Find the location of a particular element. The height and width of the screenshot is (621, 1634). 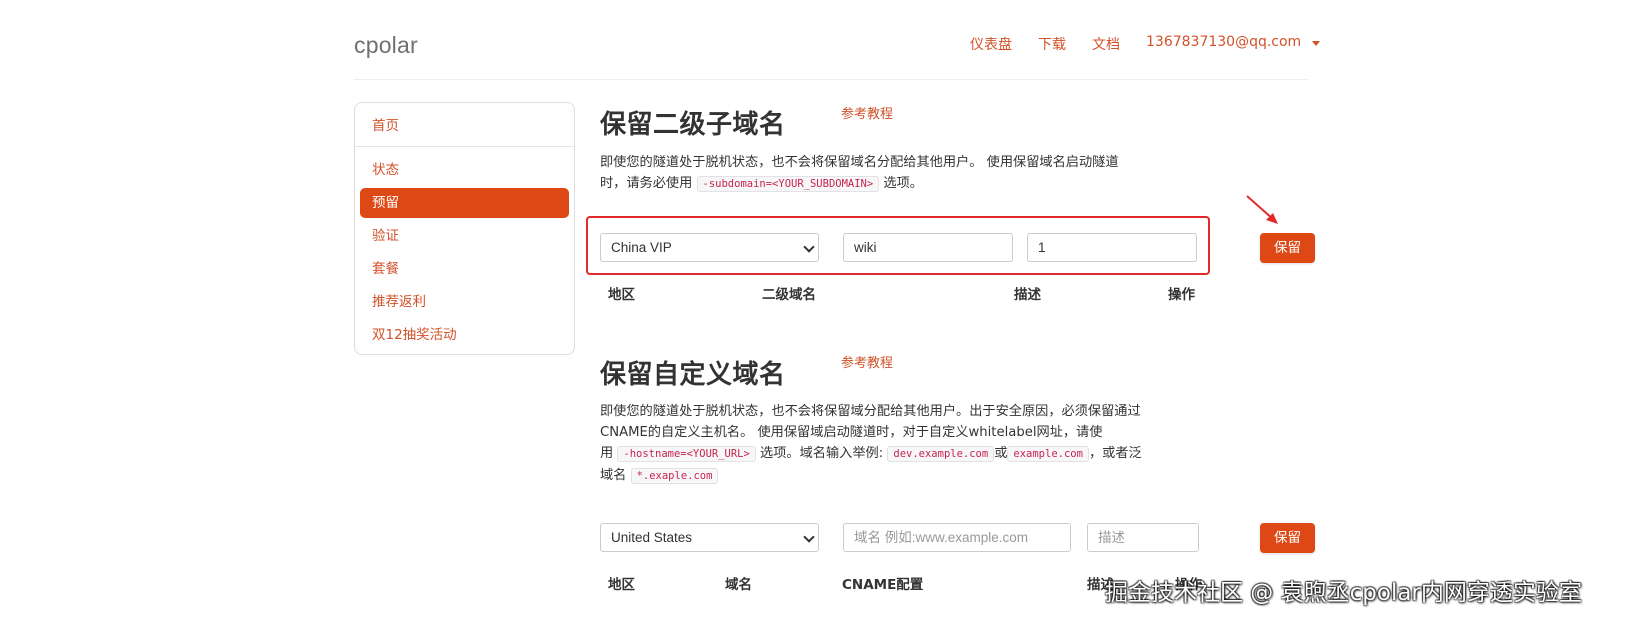

subdomain-region-value: China VIP is located at coordinates (641, 247).